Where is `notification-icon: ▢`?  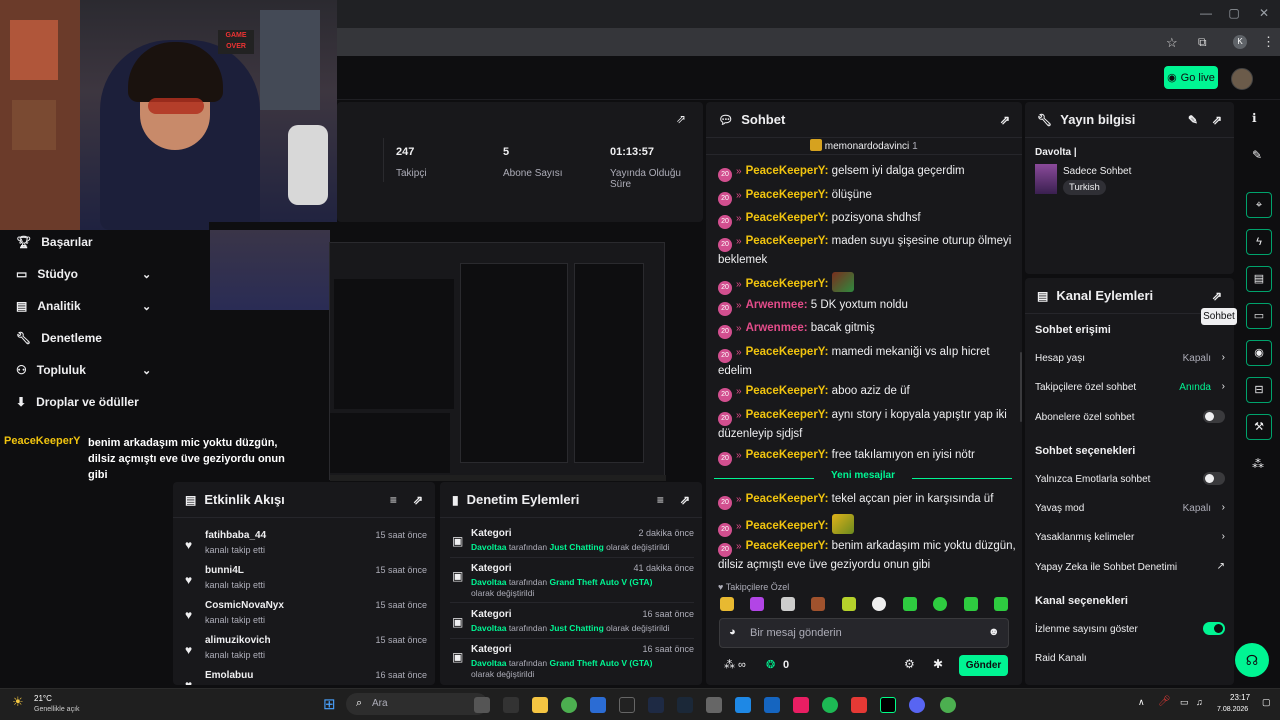
notification-icon: ▢ is located at coordinates (1266, 702).